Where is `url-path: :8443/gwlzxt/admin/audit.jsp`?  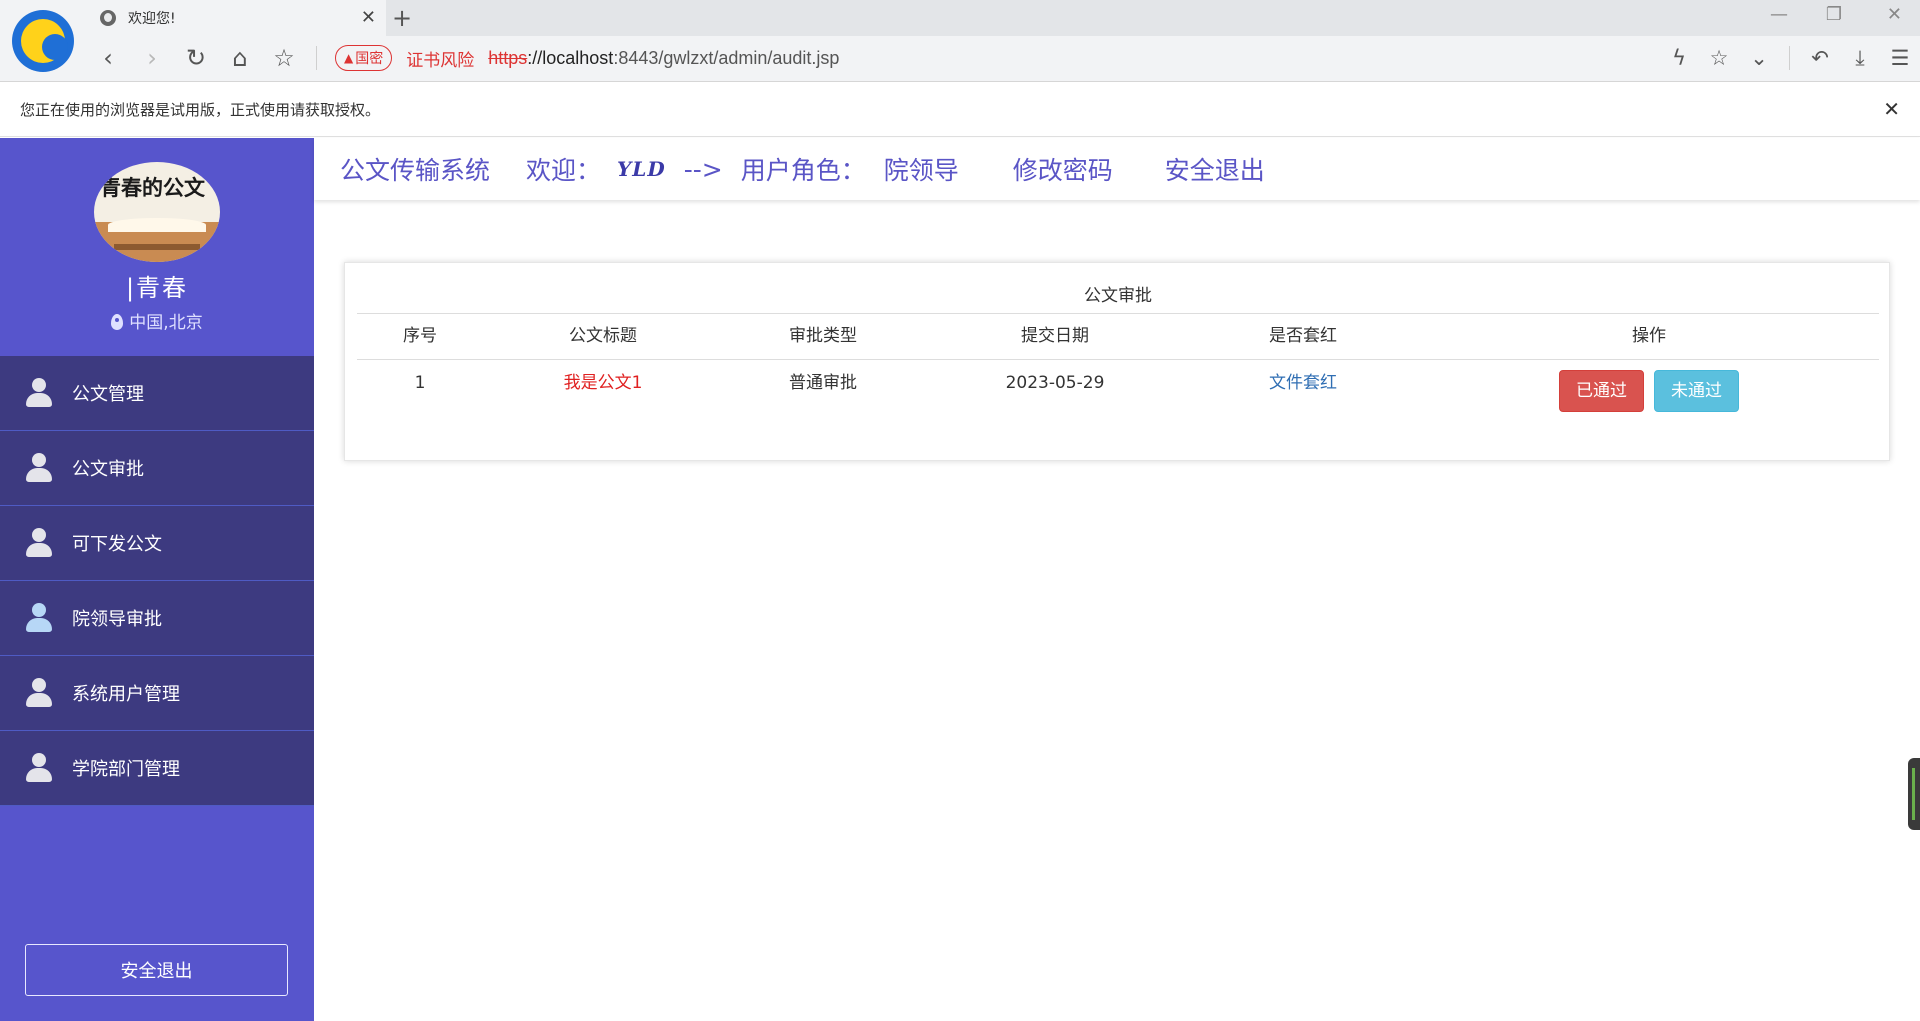
url-path: :8443/gwlzxt/admin/audit.jsp is located at coordinates (726, 57).